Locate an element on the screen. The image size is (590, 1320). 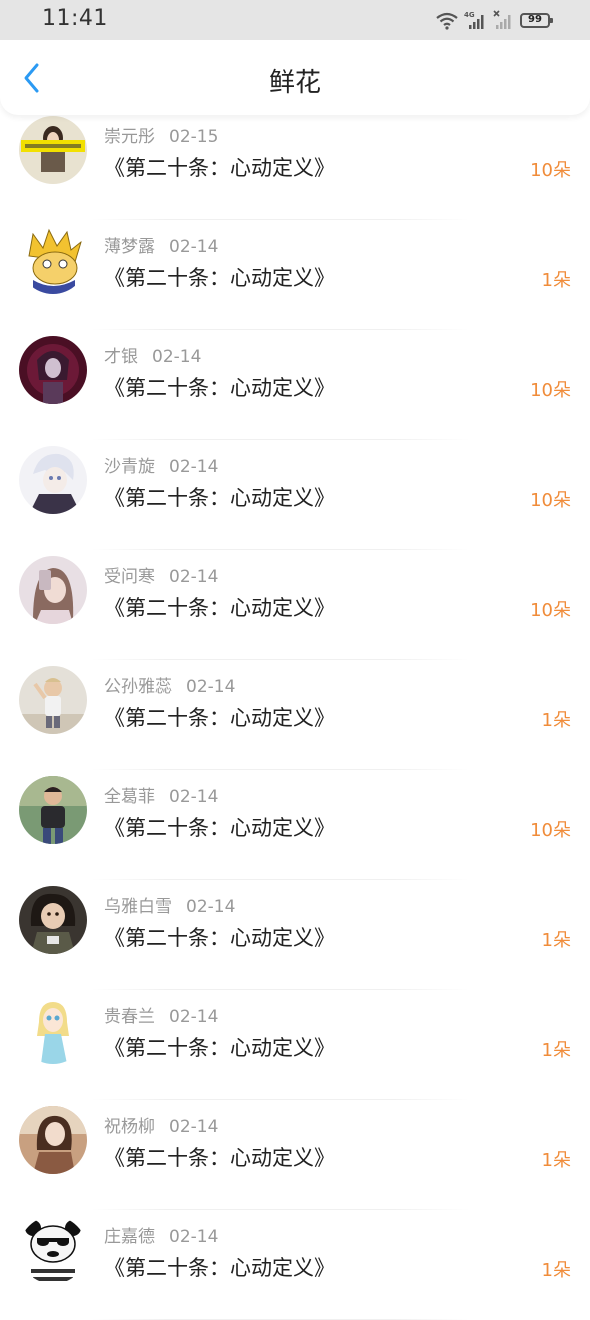
list-item: 贵春兰 02-14 《第二十条：心动定义》 1朵 is located at coordinates (295, 1045).